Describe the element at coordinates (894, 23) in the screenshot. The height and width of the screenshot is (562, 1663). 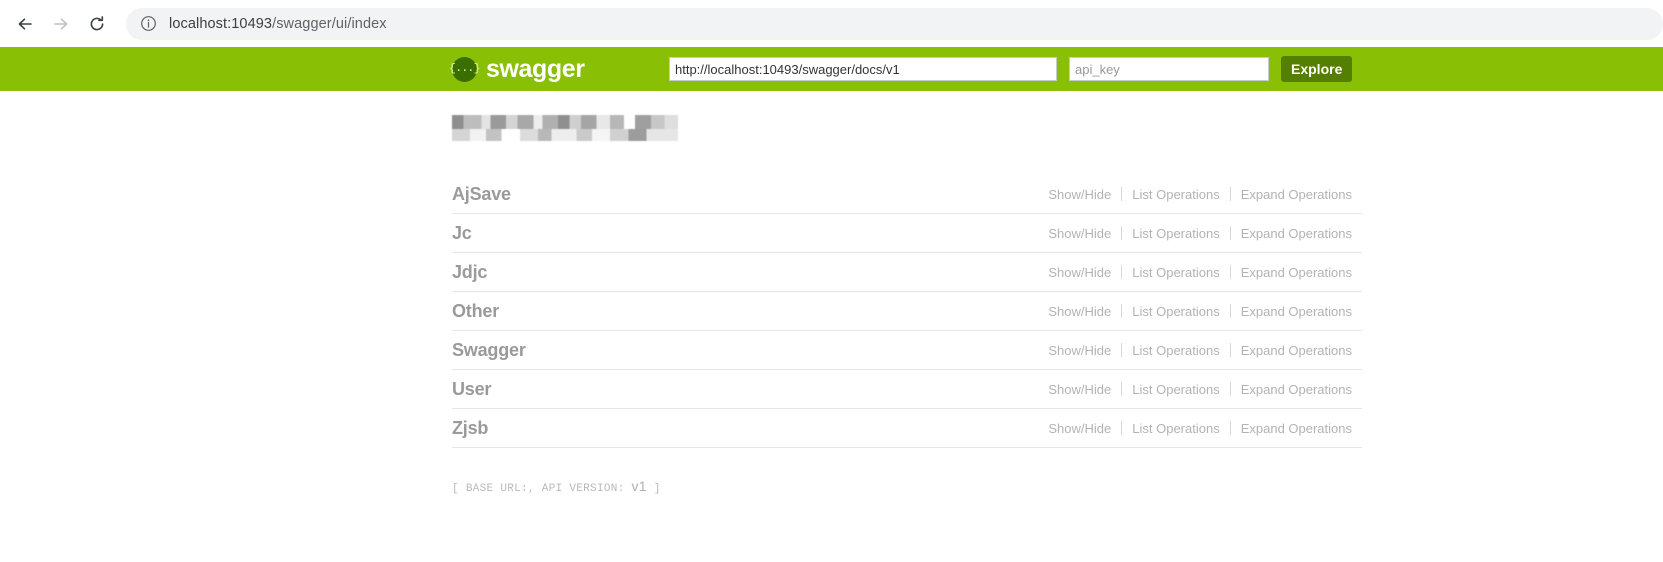
I see `address-bar: localhost:10493/swagger/ui/index` at that location.